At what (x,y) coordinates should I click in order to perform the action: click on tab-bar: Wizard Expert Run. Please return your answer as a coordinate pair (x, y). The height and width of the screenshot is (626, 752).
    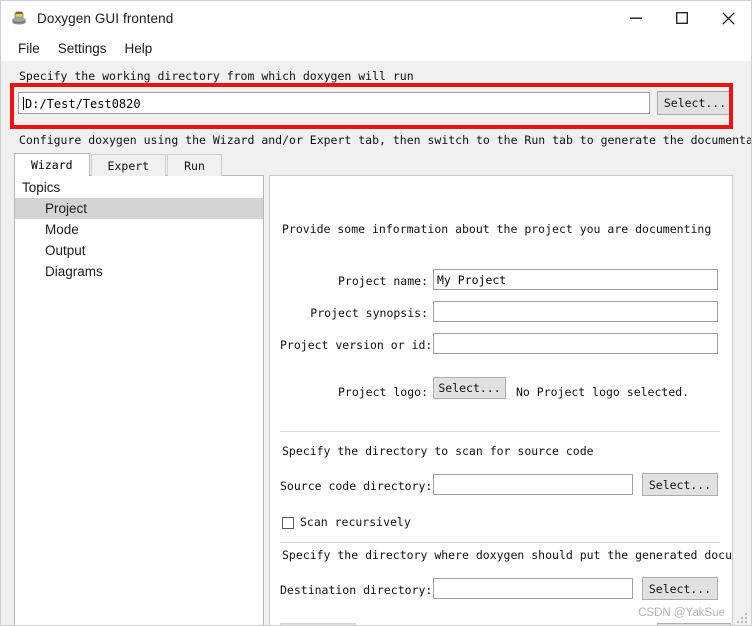
    Looking at the image, I should click on (118, 164).